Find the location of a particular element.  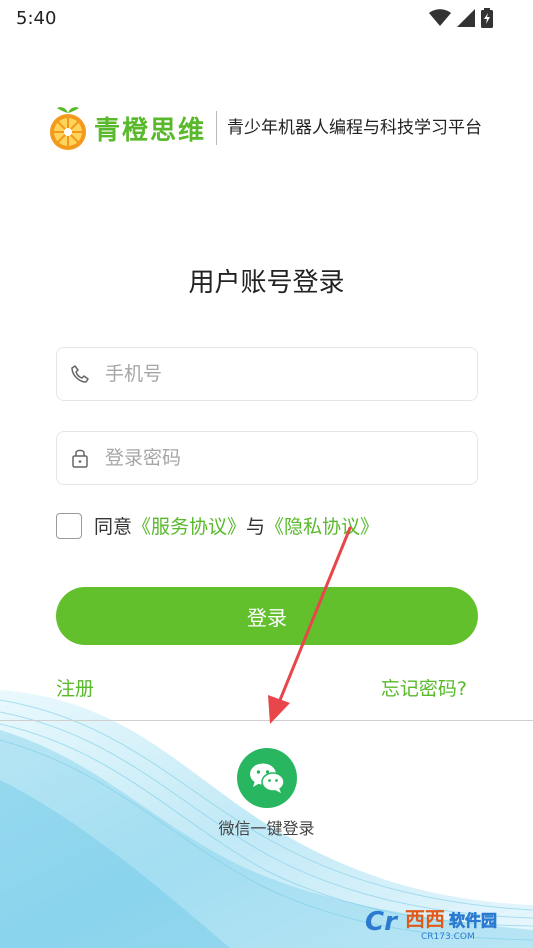

wechat-icon is located at coordinates (267, 778).